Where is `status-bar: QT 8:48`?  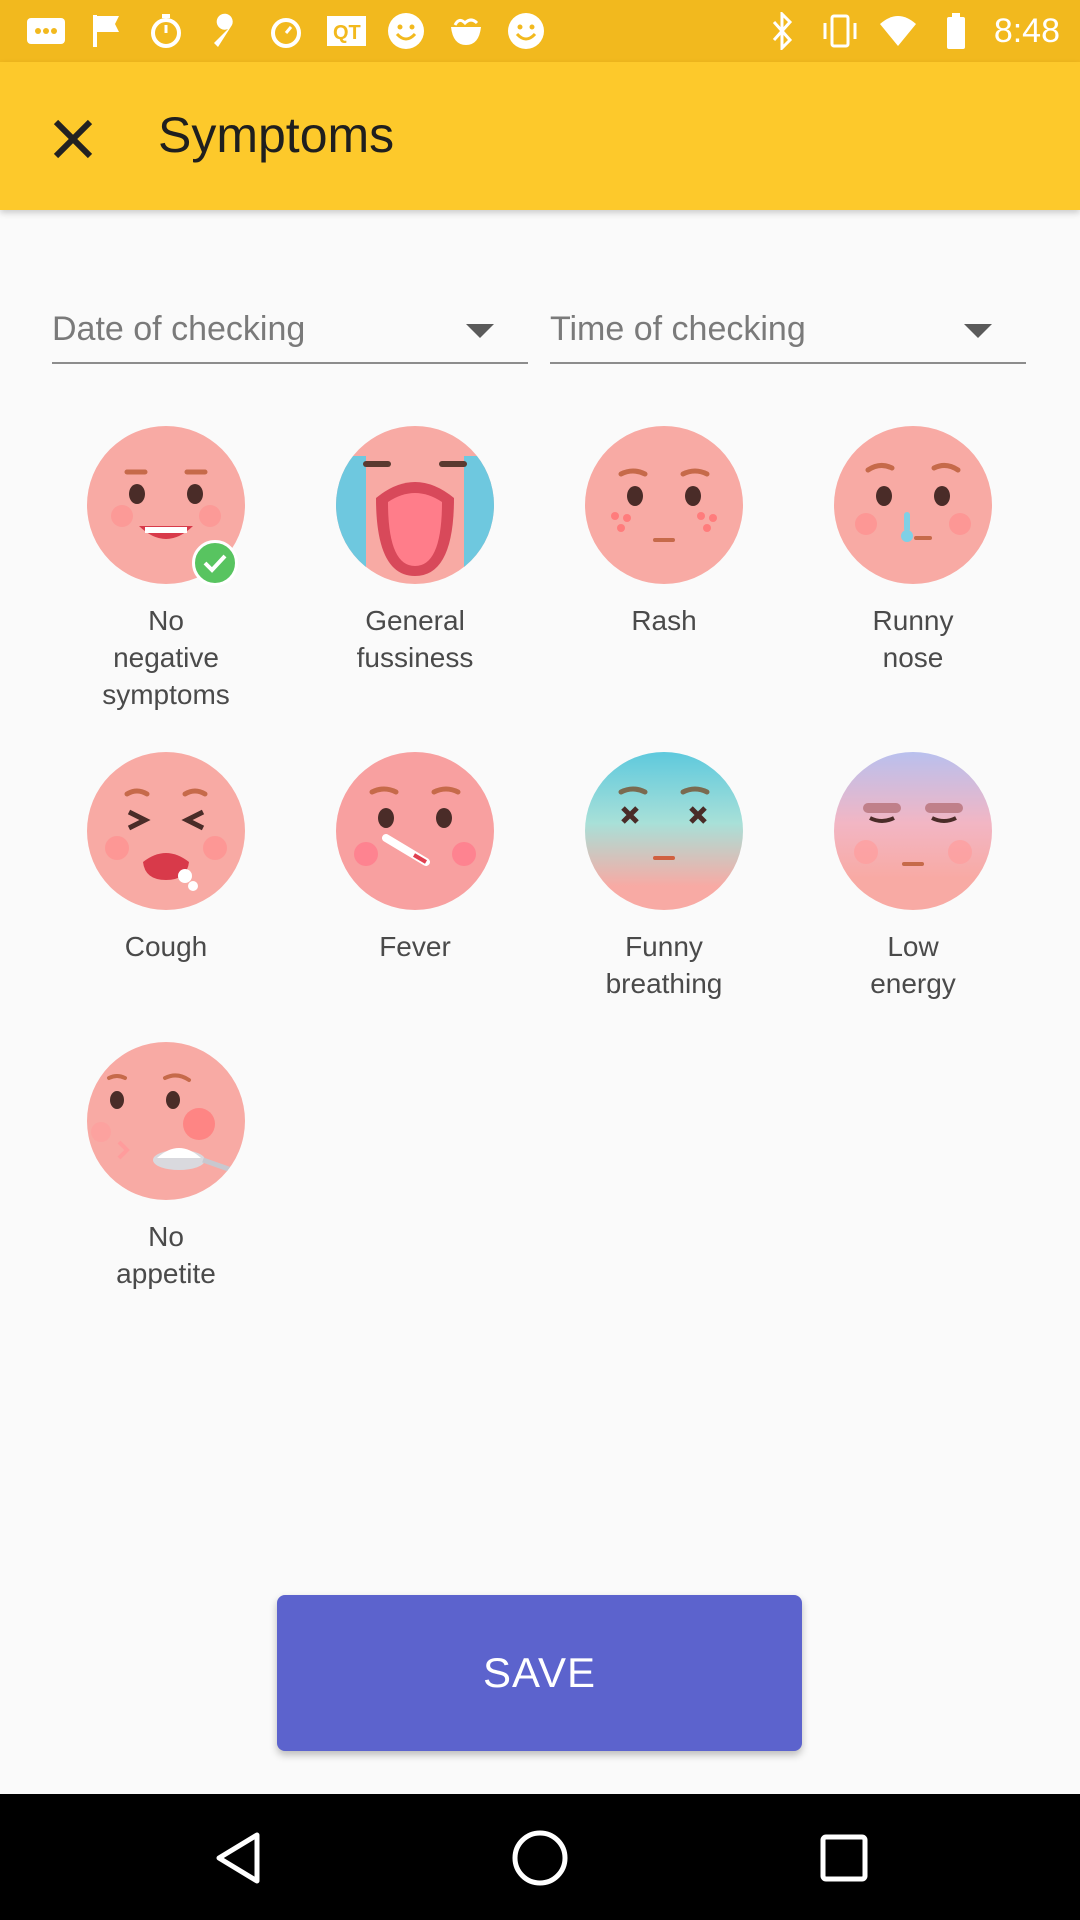 status-bar: QT 8:48 is located at coordinates (540, 31).